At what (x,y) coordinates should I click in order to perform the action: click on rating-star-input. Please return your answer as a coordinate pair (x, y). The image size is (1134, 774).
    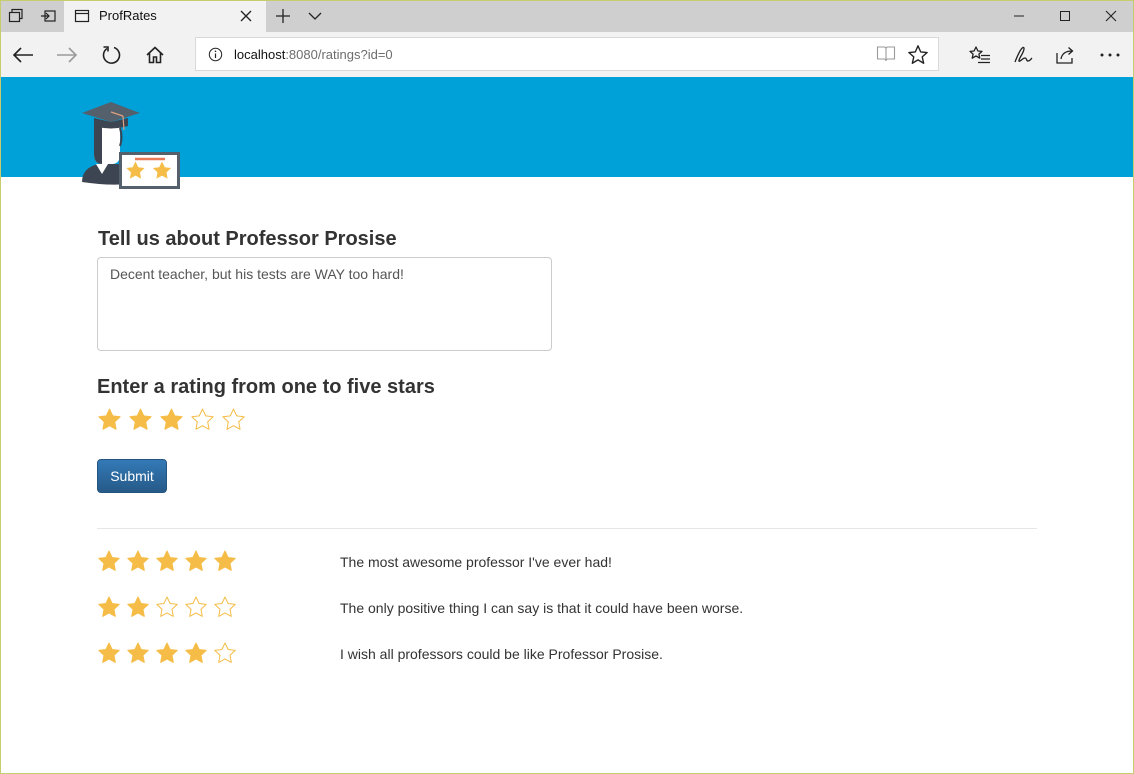
    Looking at the image, I should click on (171, 419).